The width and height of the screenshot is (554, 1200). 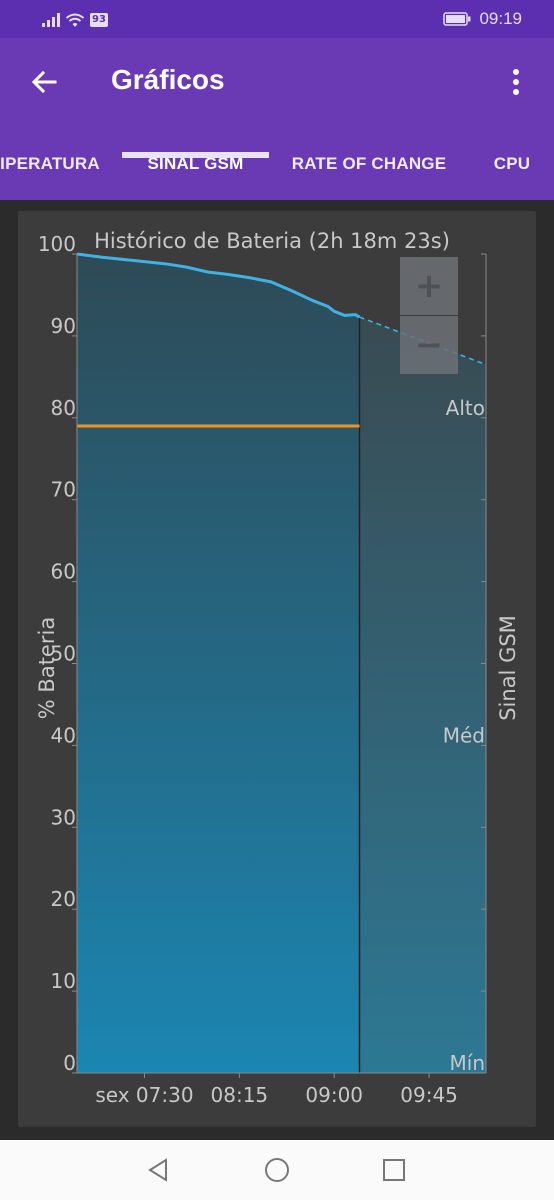 I want to click on zoom-controls: + −, so click(x=429, y=315).